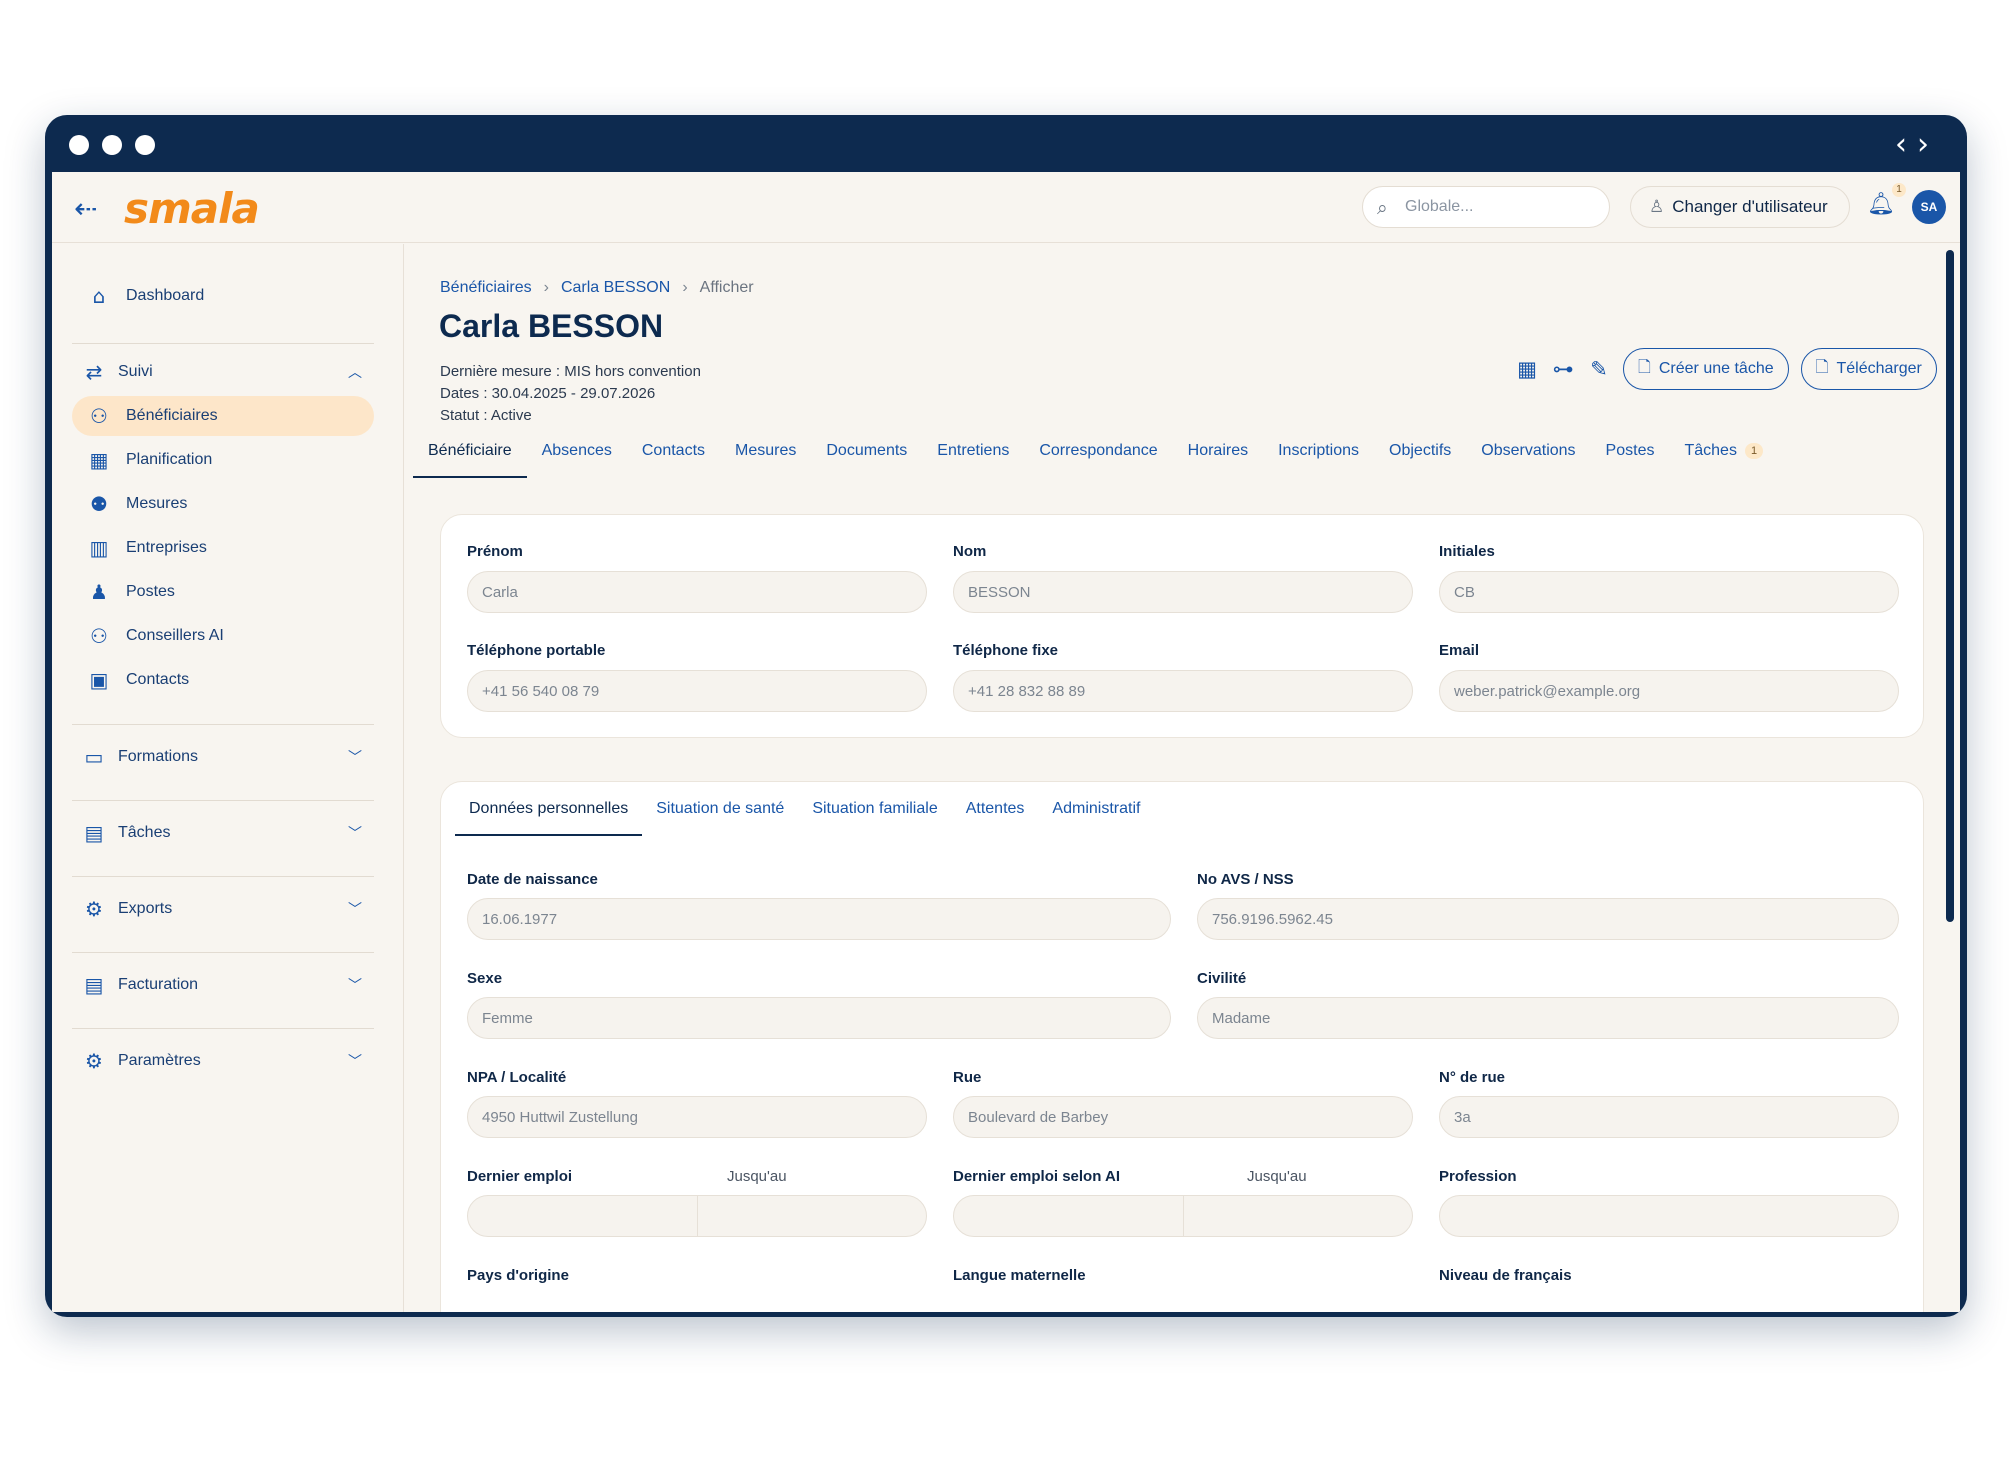 This screenshot has height=1462, width=2011. I want to click on sidebar-section-exports: ⚙ Exports ﹀, so click(223, 909).